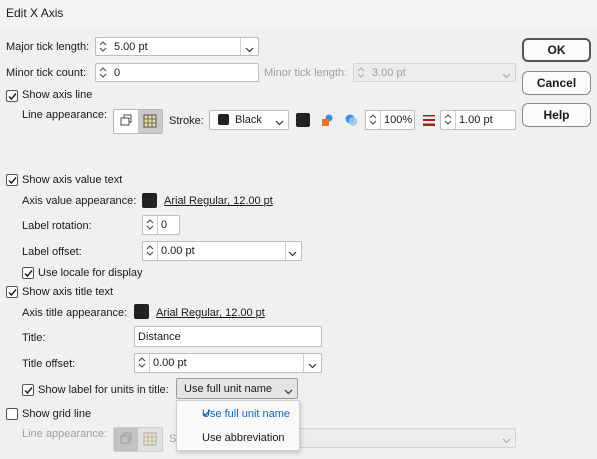 This screenshot has height=459, width=597. I want to click on major-tick-length-field: 5.00 pt, so click(177, 46).